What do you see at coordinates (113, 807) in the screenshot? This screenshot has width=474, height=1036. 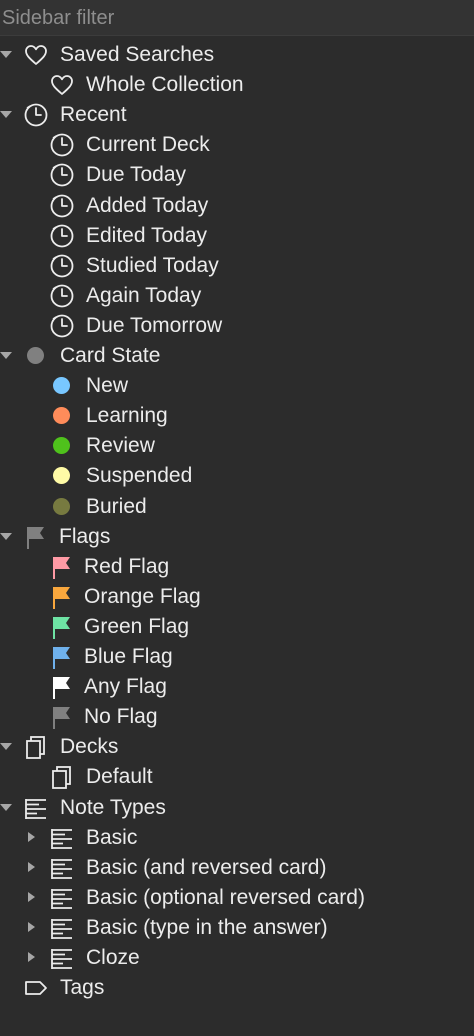 I see `tree-item-label: Note Types` at bounding box center [113, 807].